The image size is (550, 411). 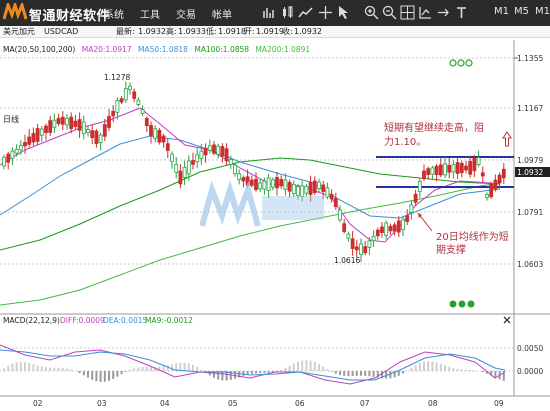 I want to click on macd-axis-tick: 0.0000, so click(x=530, y=371).